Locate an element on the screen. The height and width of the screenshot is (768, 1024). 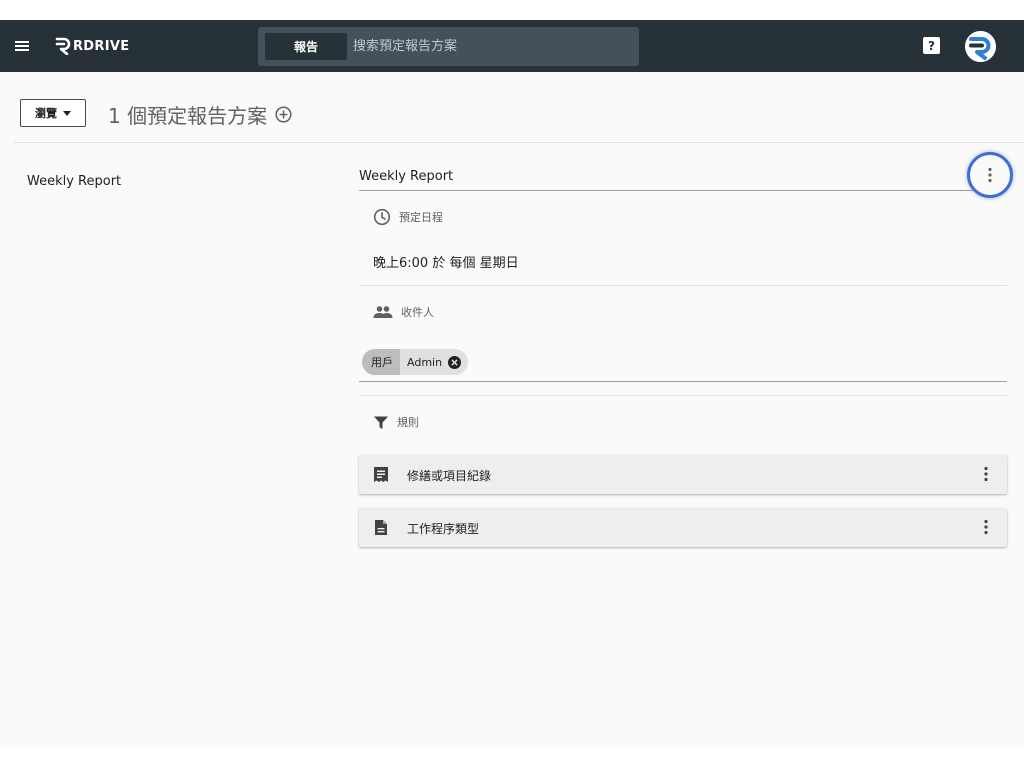
clock-icon is located at coordinates (382, 217).